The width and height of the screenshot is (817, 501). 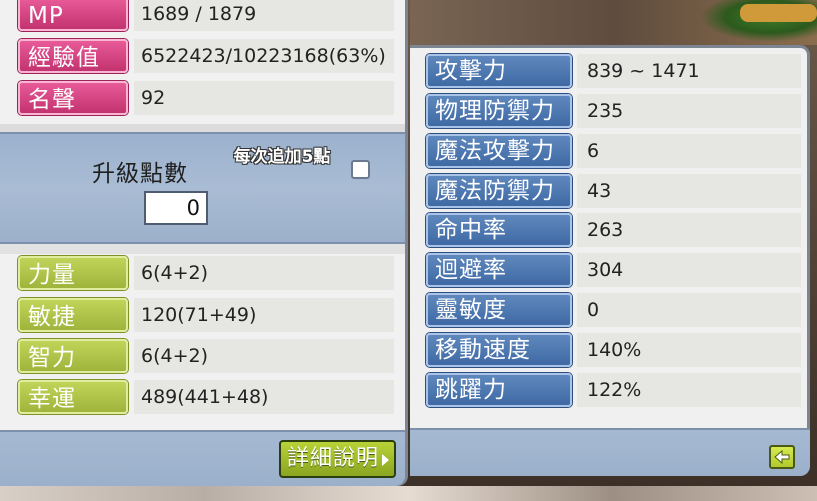 What do you see at coordinates (264, 56) in the screenshot?
I see `exp-value: 6522423/10223168(63%)` at bounding box center [264, 56].